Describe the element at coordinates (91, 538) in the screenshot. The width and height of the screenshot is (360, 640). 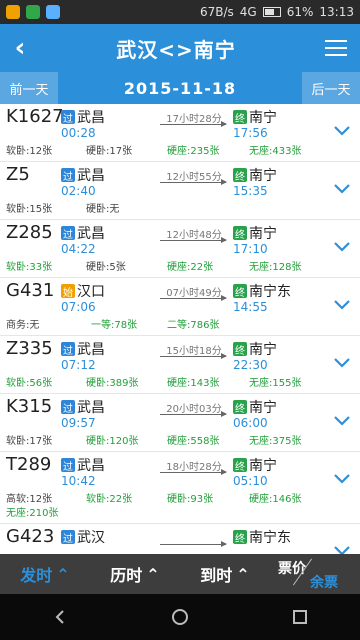
I see `departure-station-name: 武汉` at that location.